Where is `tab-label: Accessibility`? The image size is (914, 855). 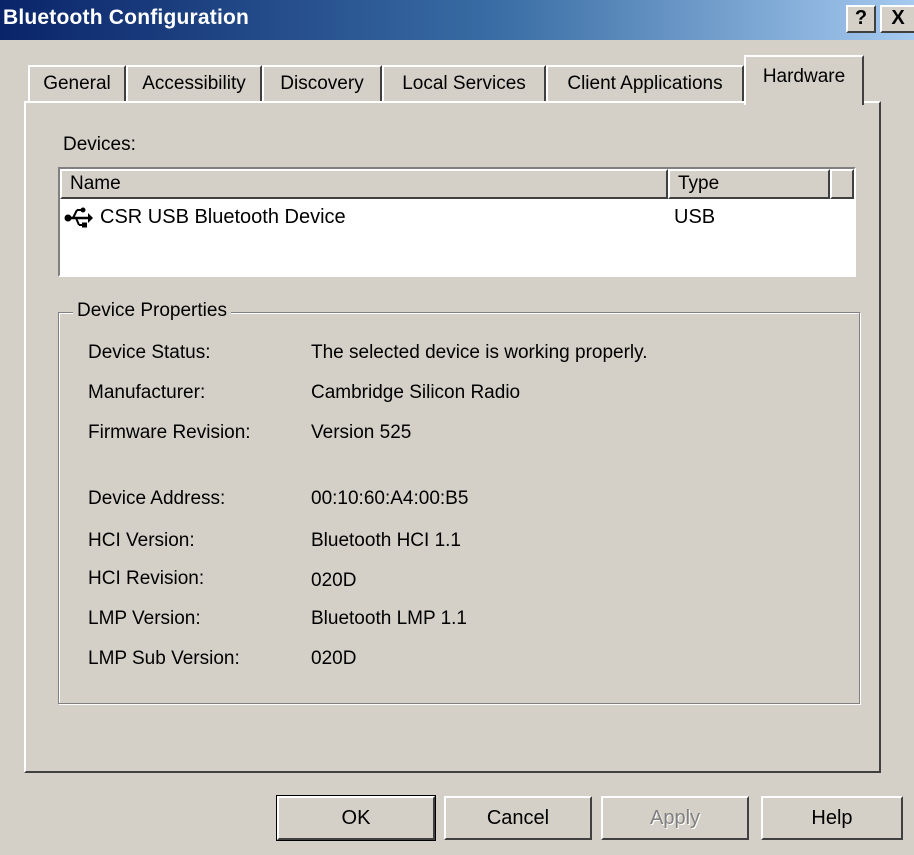
tab-label: Accessibility is located at coordinates (194, 83).